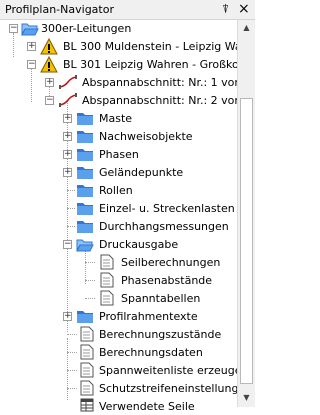  I want to click on tree-item-label: Abspannabschnitt: Nr.: 2 von: F, so click(159, 100).